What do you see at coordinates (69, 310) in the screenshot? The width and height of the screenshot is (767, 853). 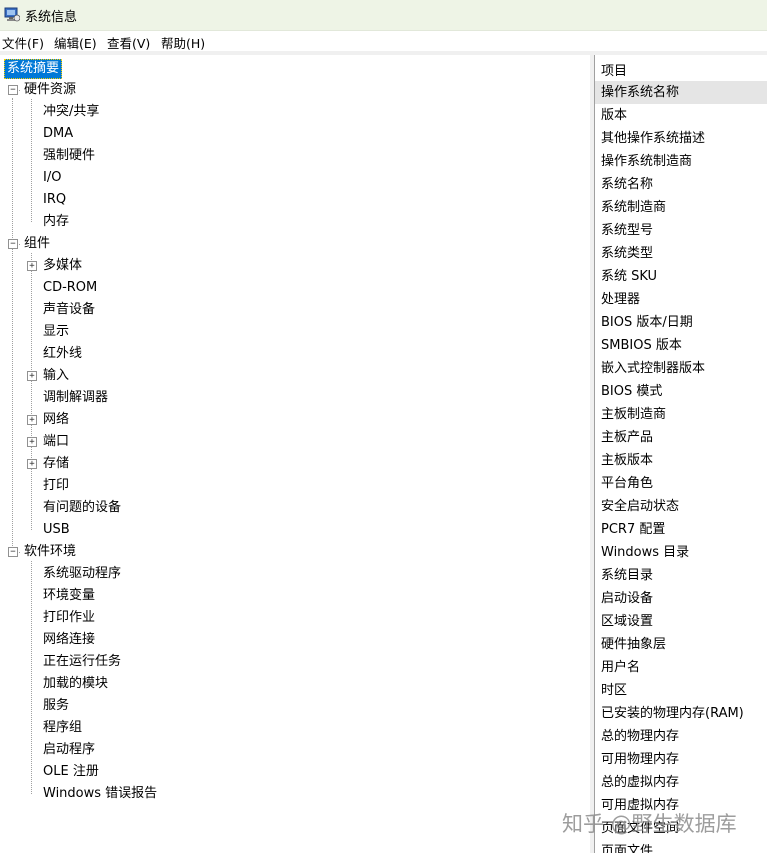 I see `tree-node-sound: 声音设备` at bounding box center [69, 310].